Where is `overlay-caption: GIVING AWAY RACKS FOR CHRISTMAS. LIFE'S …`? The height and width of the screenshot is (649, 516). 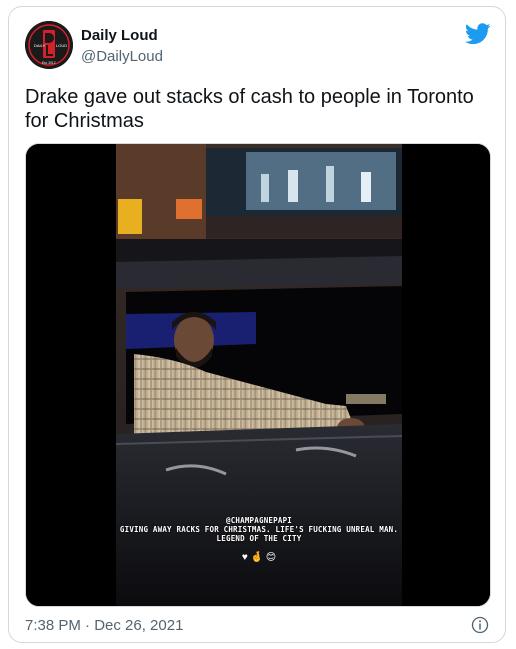
overlay-caption: GIVING AWAY RACKS FOR CHRISTMAS. LIFE'S … is located at coordinates (259, 534).